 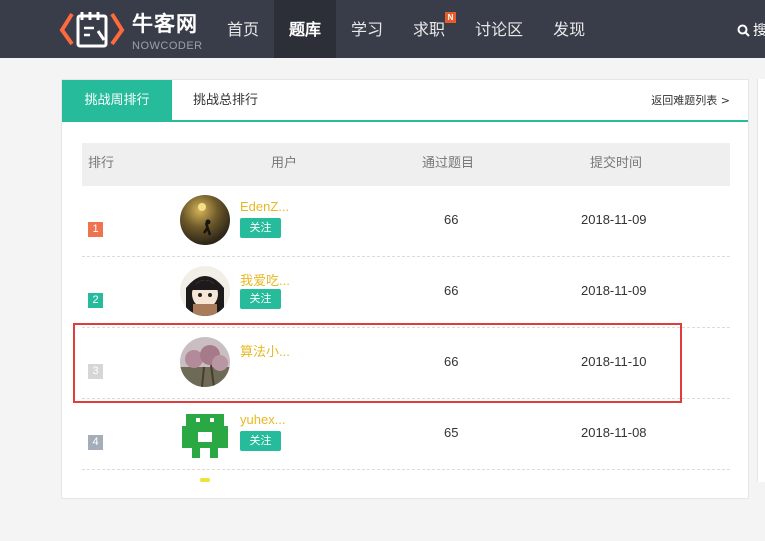 What do you see at coordinates (405, 101) in the screenshot?
I see `ranking-tabs: 挑战周排行 挑战总排行 返回难题列表 >` at bounding box center [405, 101].